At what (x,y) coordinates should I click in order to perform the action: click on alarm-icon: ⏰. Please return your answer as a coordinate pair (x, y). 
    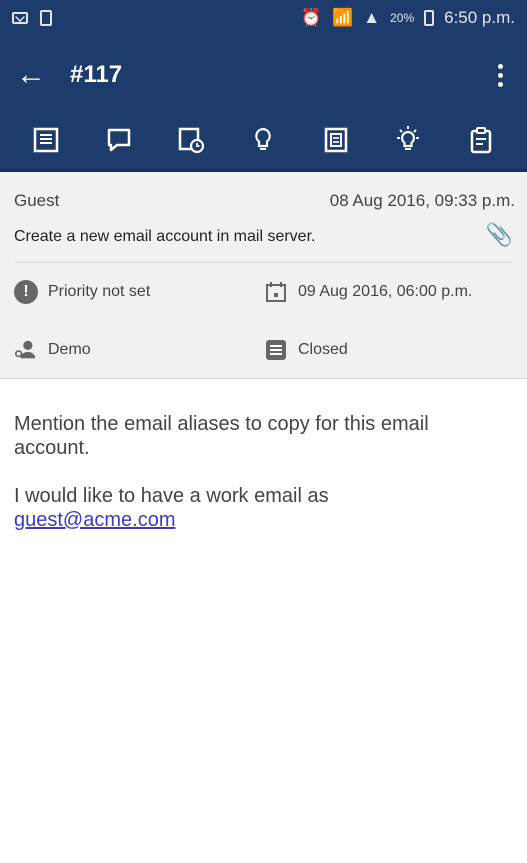
    Looking at the image, I should click on (311, 17).